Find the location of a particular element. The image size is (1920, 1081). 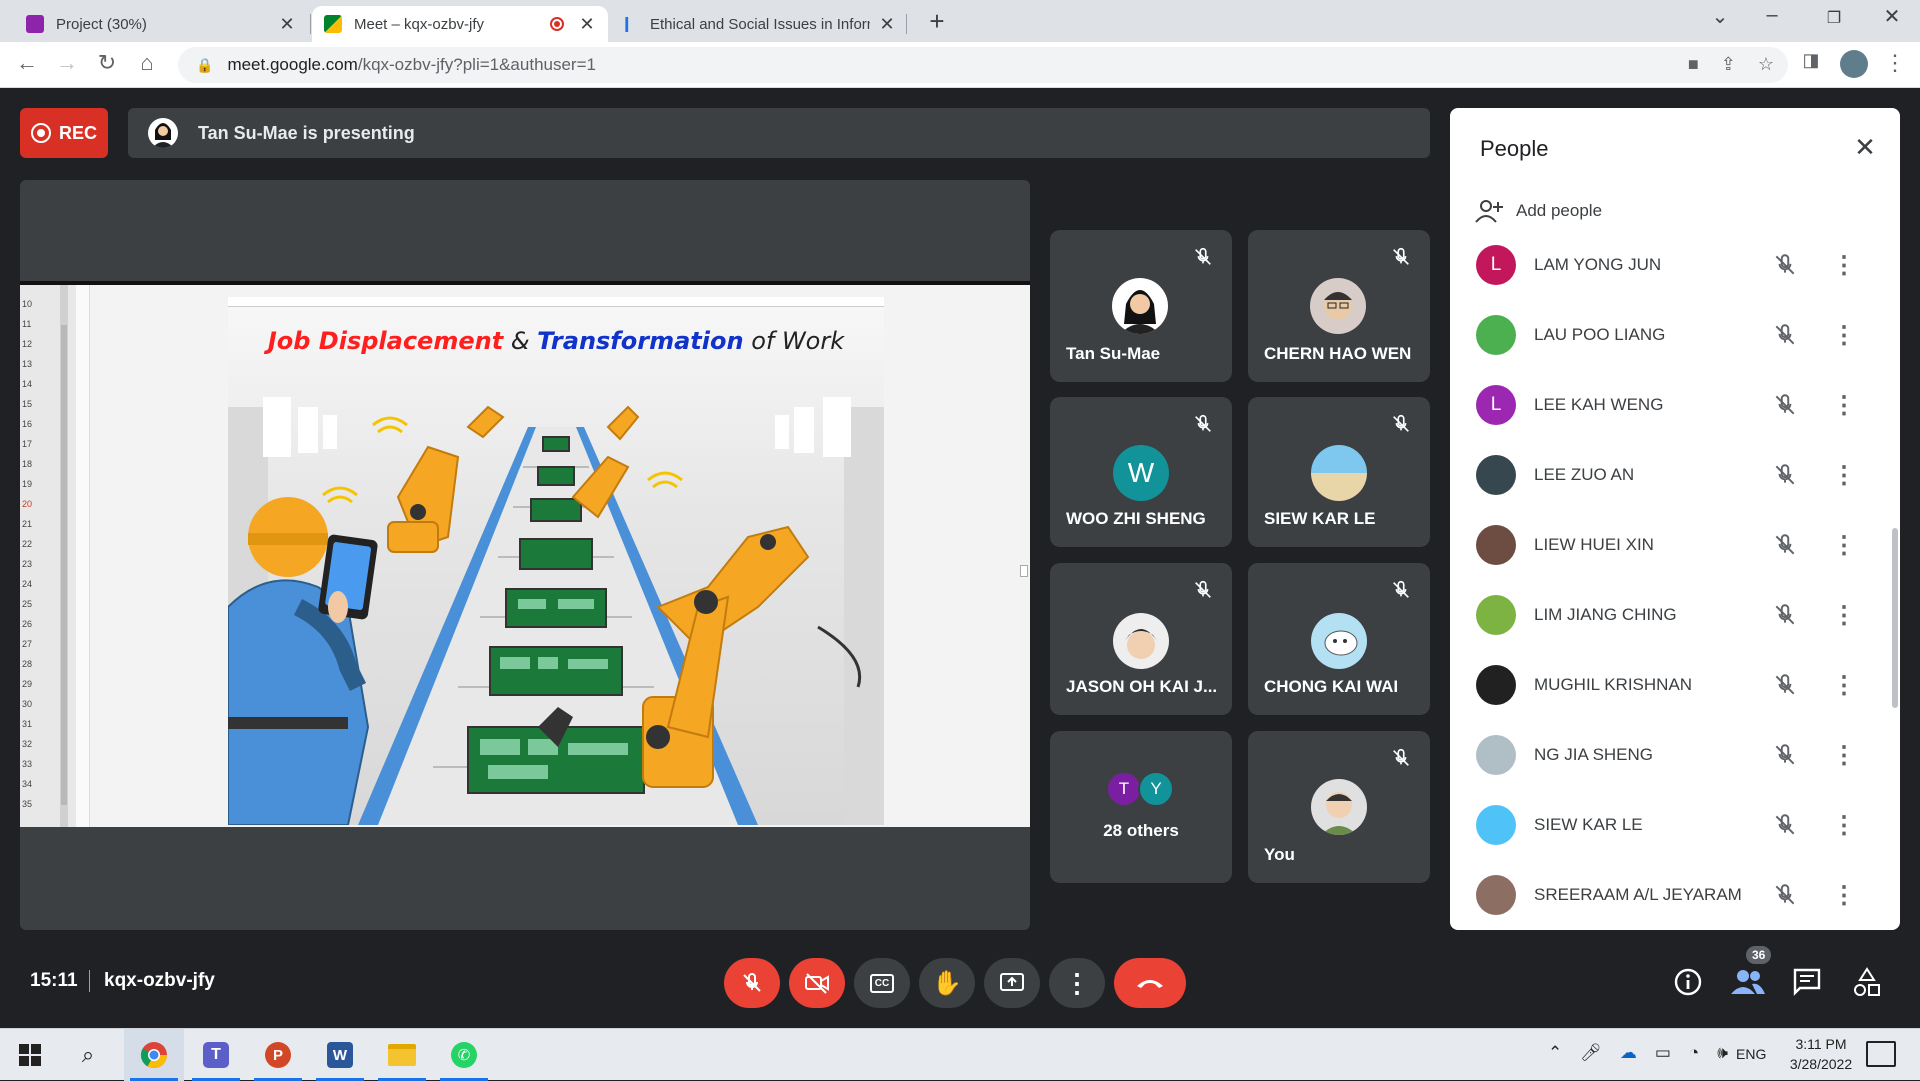

participant-row: LAU POO LIANG ⋮ is located at coordinates (1675, 335).